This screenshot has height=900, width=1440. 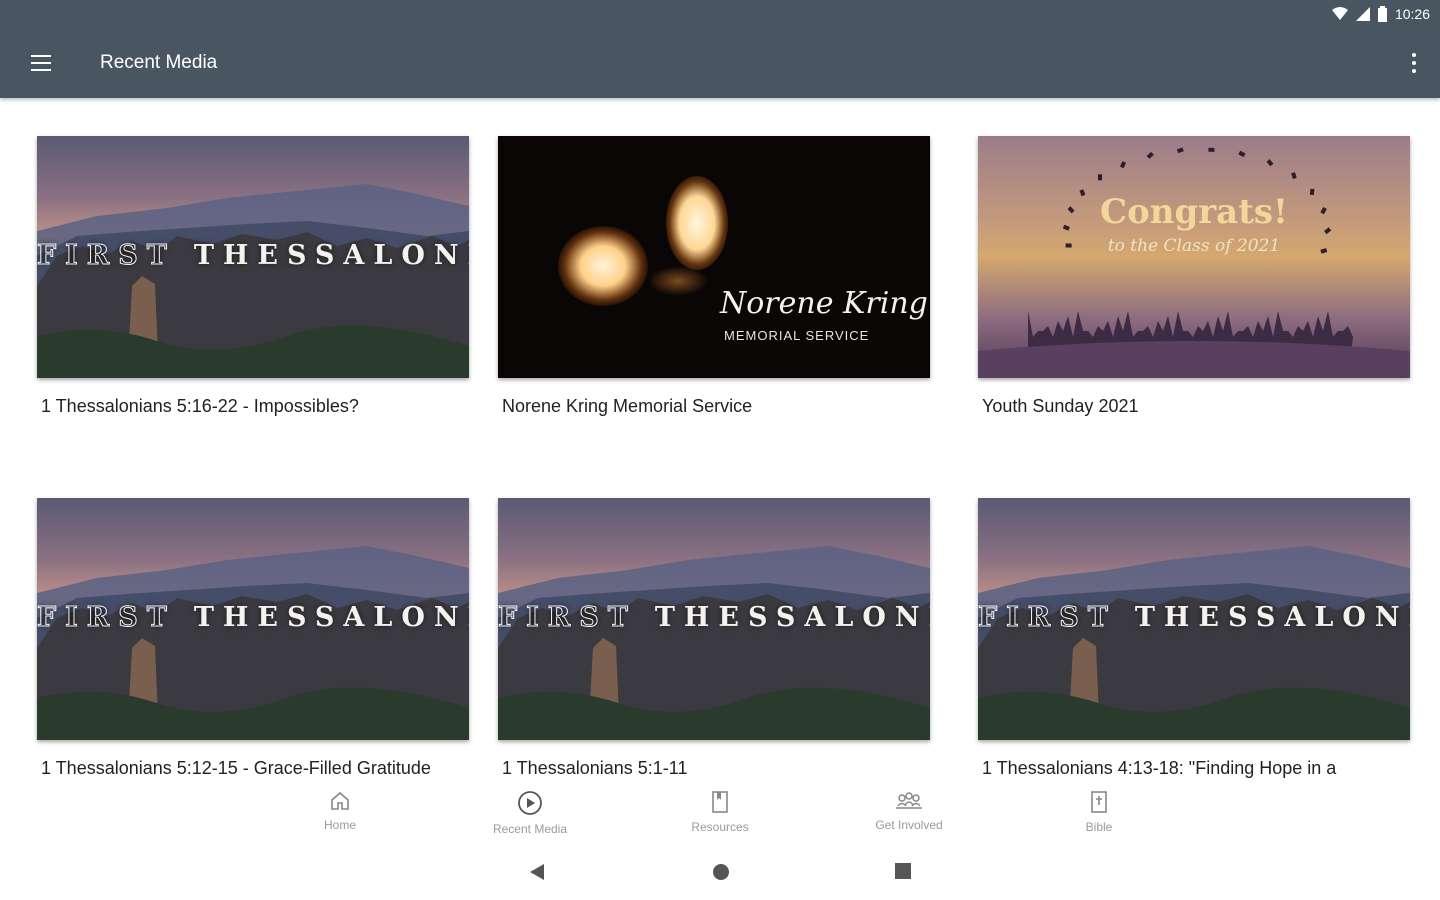 I want to click on status-icons: 10:26, so click(x=1380, y=14).